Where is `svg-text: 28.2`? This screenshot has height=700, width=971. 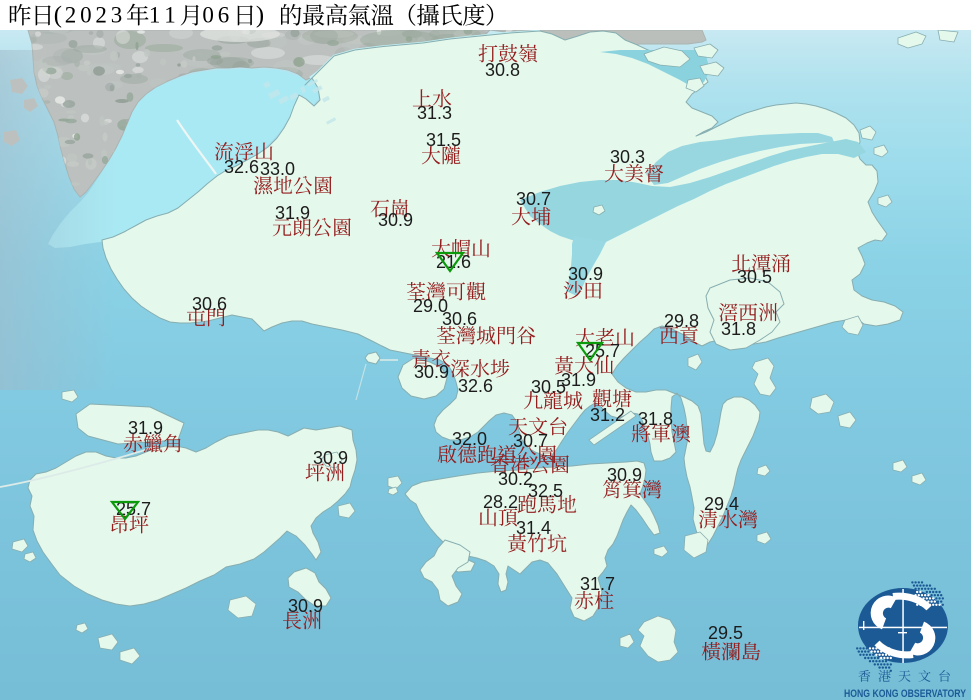
svg-text: 28.2 is located at coordinates (500, 502).